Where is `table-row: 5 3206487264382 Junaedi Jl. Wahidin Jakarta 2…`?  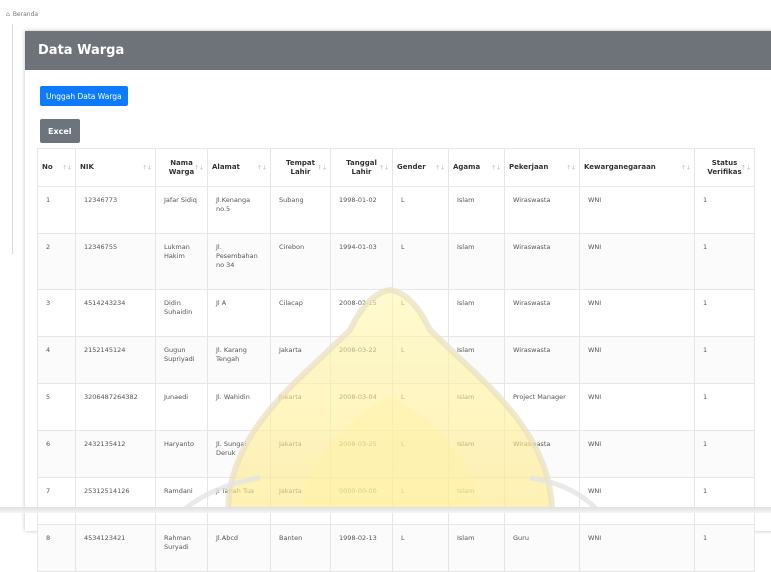 table-row: 5 3206487264382 Junaedi Jl. Wahidin Jakarta 2… is located at coordinates (396, 407).